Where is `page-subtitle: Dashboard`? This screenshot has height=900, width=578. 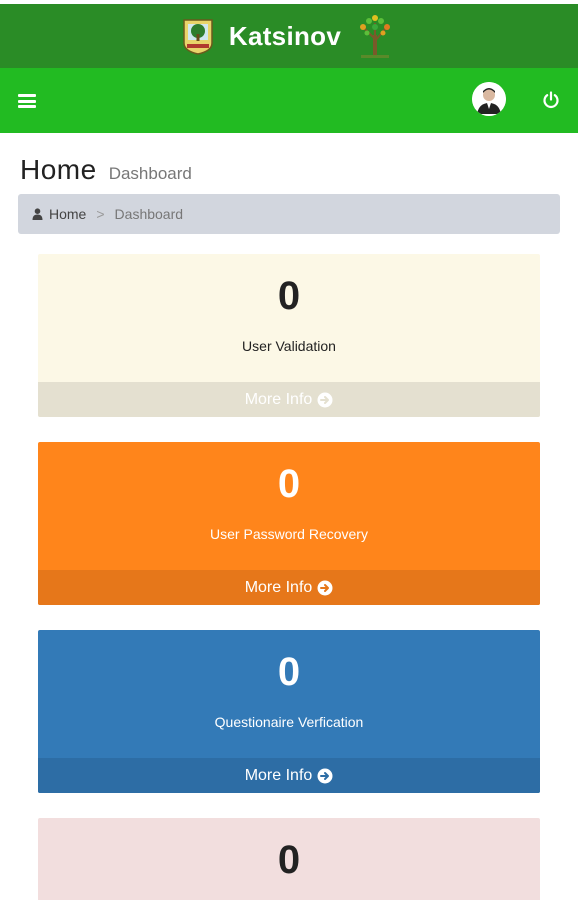
page-subtitle: Dashboard is located at coordinates (150, 173).